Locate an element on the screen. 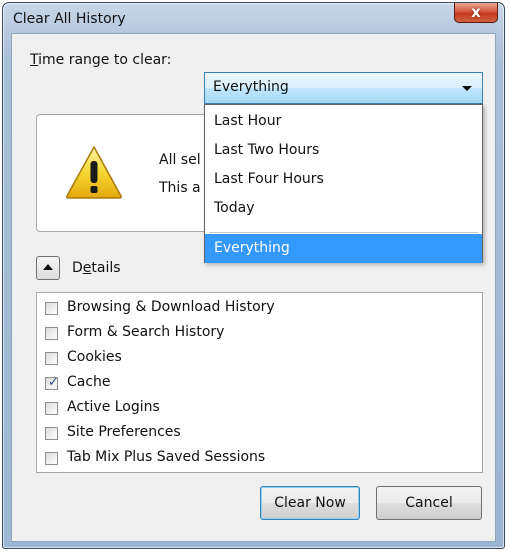  cancel-button: Cancel is located at coordinates (429, 503).